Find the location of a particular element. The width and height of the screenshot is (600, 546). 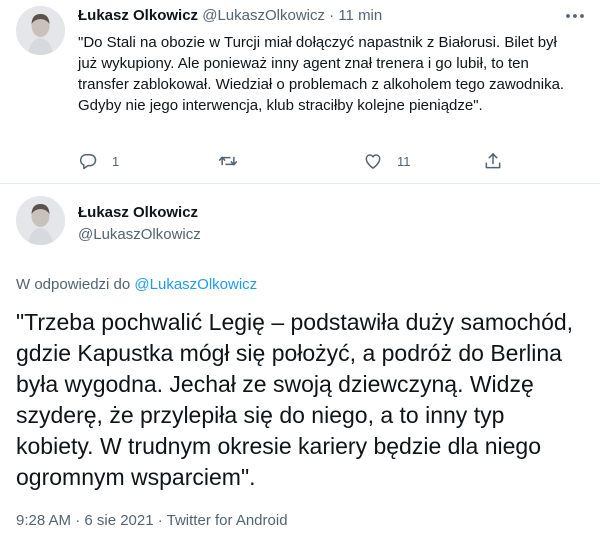

share-icon is located at coordinates (493, 161).